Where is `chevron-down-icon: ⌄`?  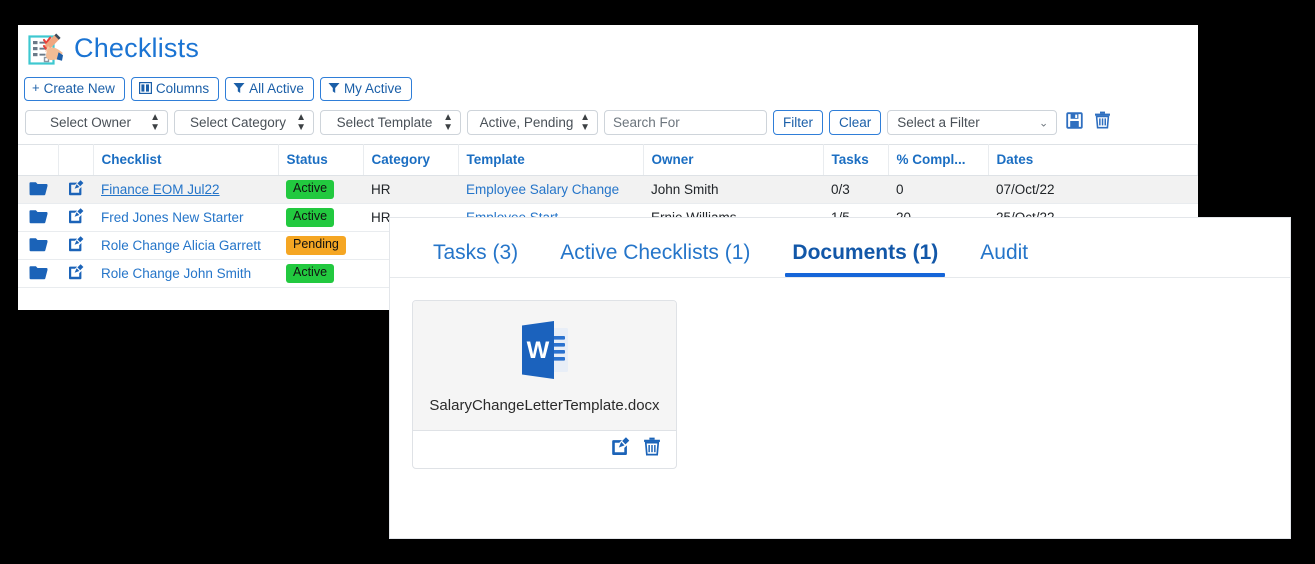 chevron-down-icon: ⌄ is located at coordinates (1044, 123).